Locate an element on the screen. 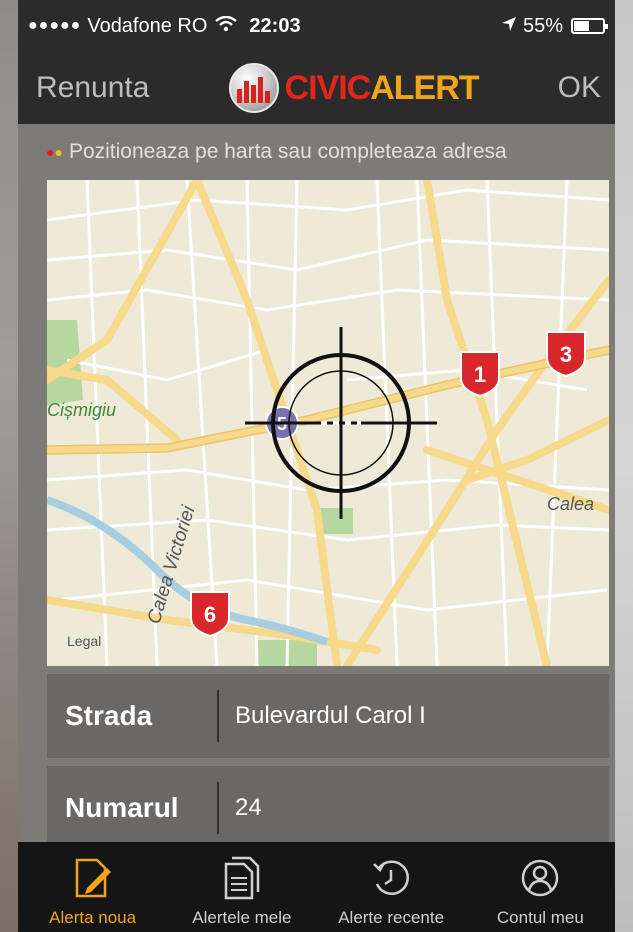 Image resolution: width=633 pixels, height=932 pixels. tab-label-alertele-mele: Alertele mele is located at coordinates (242, 917).